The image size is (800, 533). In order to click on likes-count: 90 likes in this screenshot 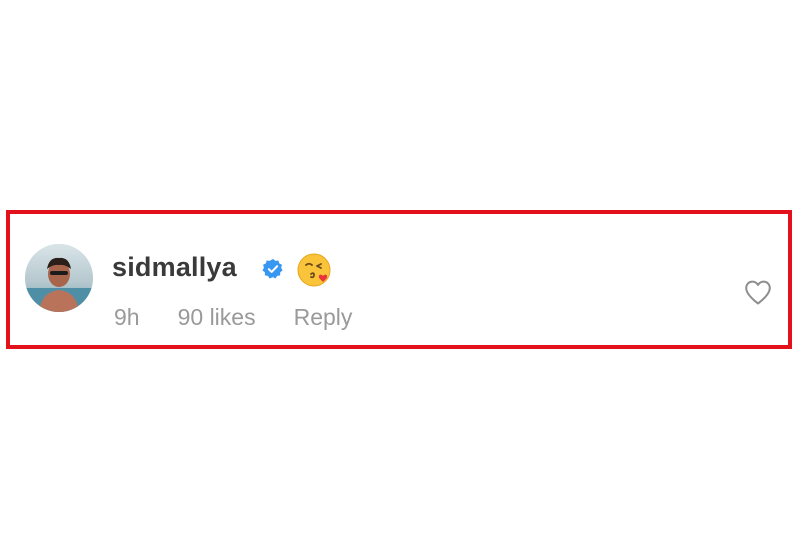, I will do `click(217, 317)`.